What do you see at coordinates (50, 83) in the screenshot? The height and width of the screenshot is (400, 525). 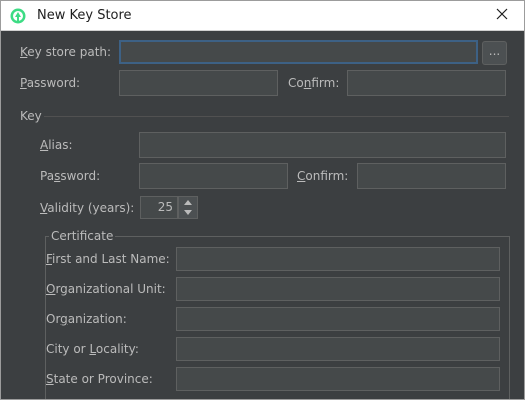 I see `keystore-password-label: Password:` at bounding box center [50, 83].